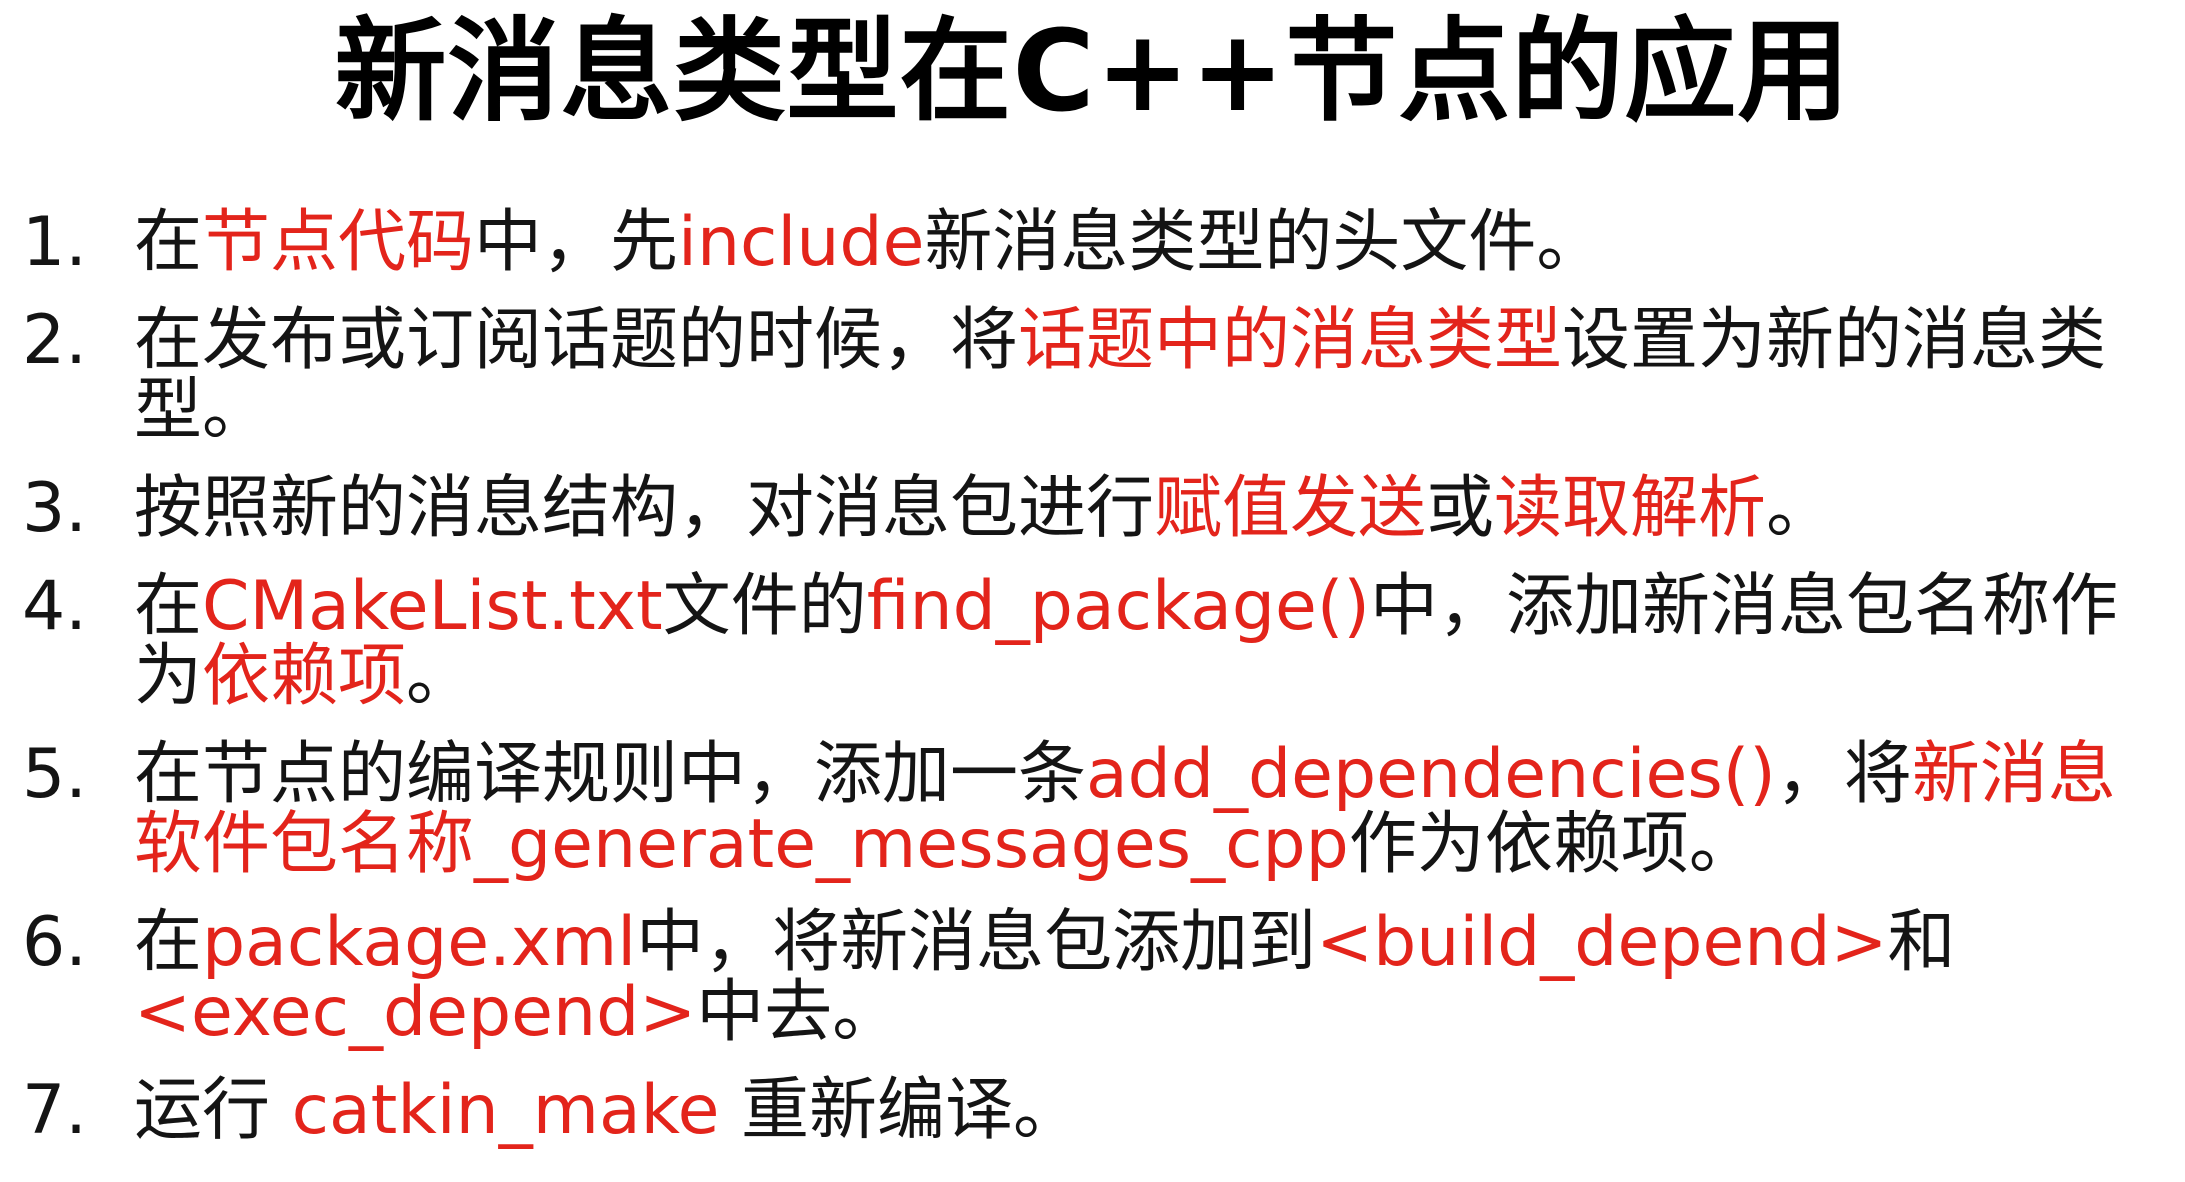 This screenshot has width=2185, height=1182. I want to click on text-segment: 文件的, so click(764, 606).